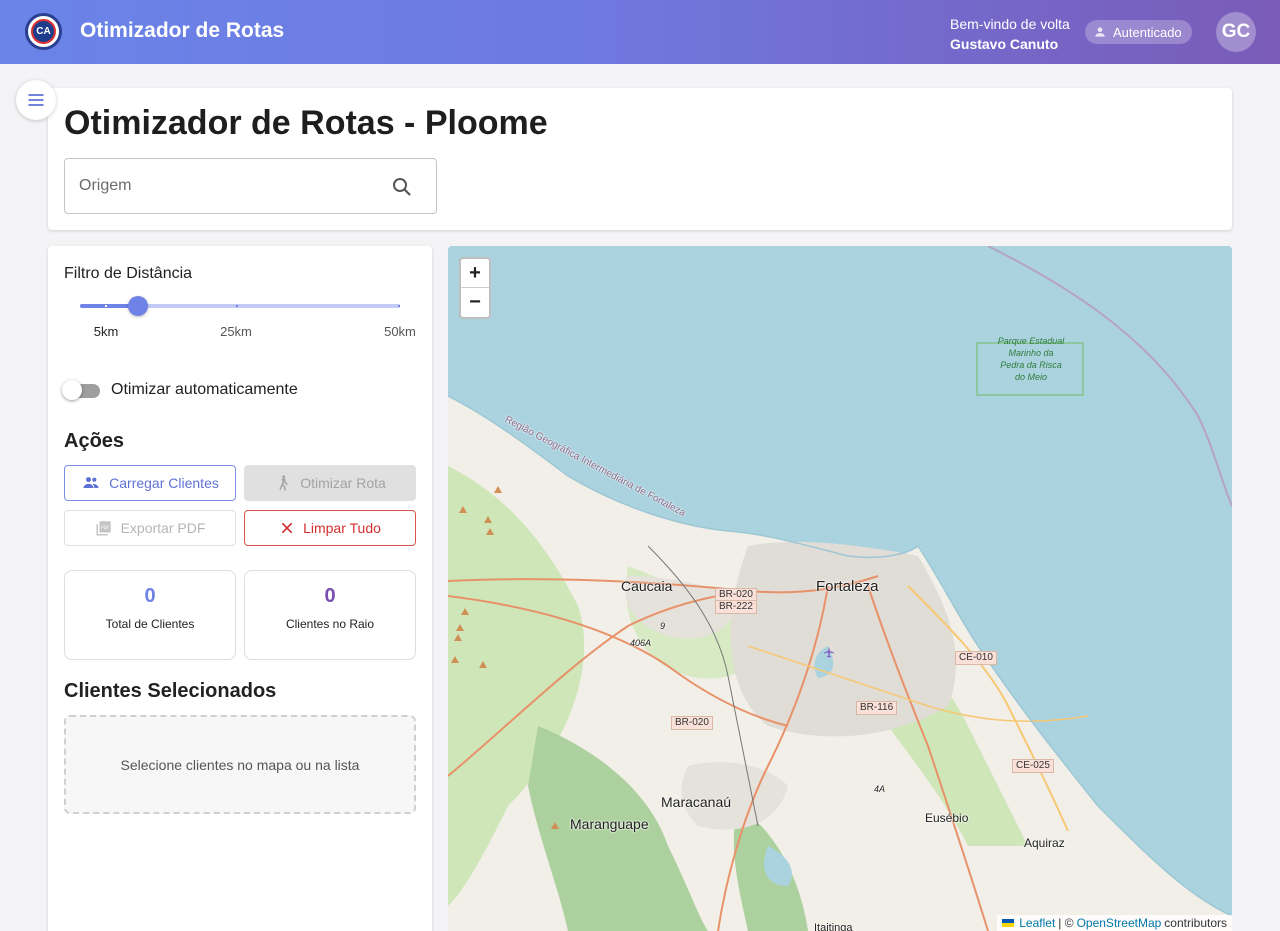  Describe the element at coordinates (736, 607) in the screenshot. I see `road-shield: BR-222` at that location.